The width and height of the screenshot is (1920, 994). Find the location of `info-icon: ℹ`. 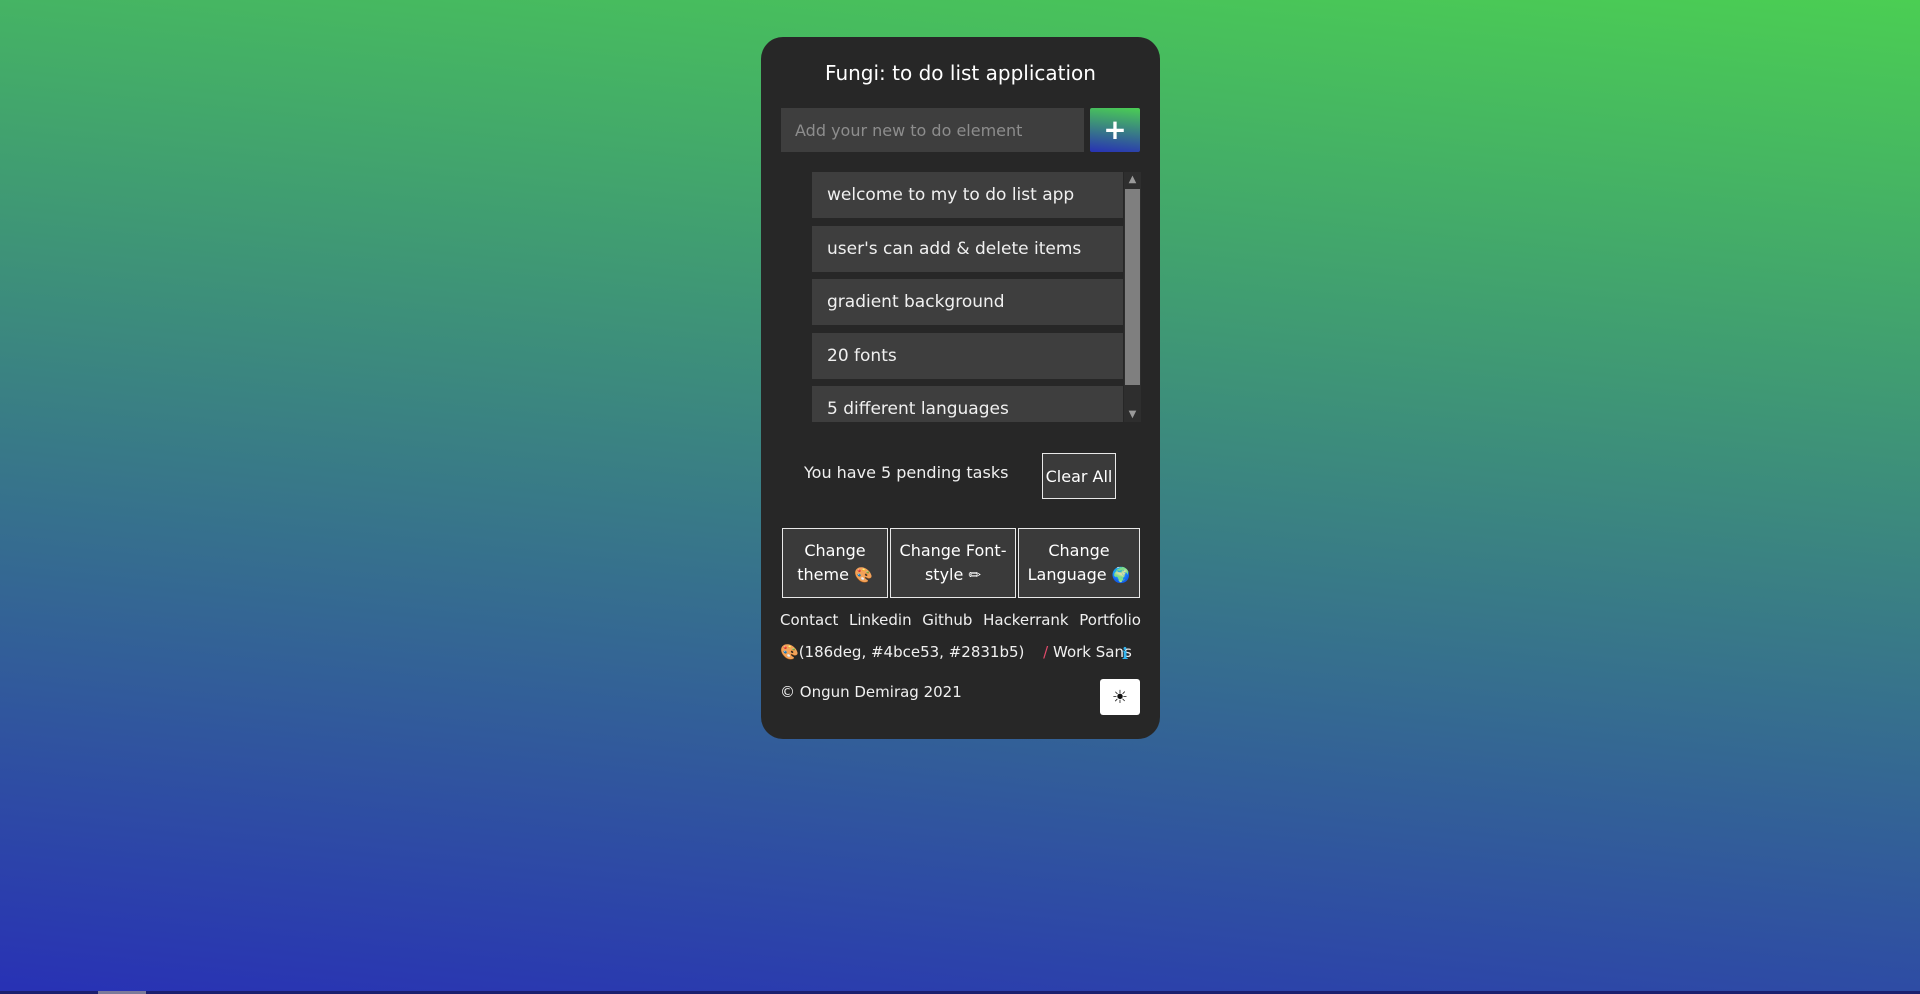

info-icon: ℹ is located at coordinates (1125, 653).